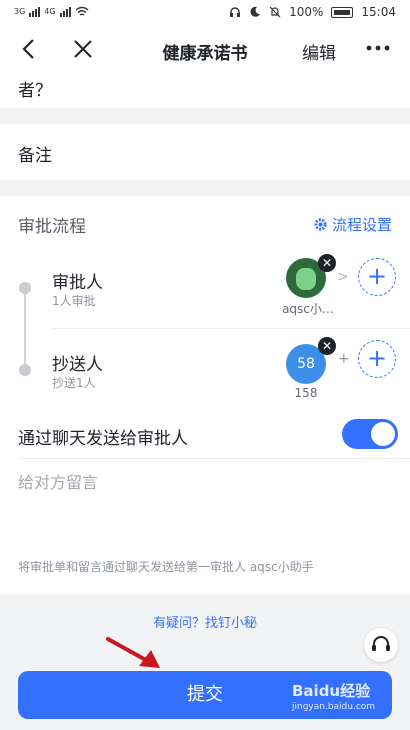 The width and height of the screenshot is (410, 730). I want to click on clock: 15:04, so click(378, 12).